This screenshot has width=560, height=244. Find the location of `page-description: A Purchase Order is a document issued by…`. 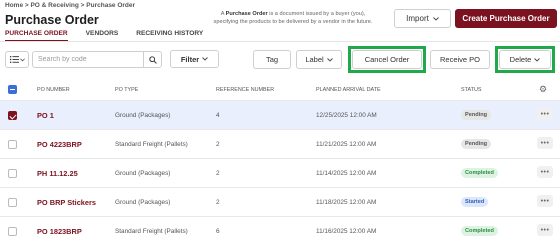

page-description: A Purchase Order is a document issued by… is located at coordinates (293, 18).